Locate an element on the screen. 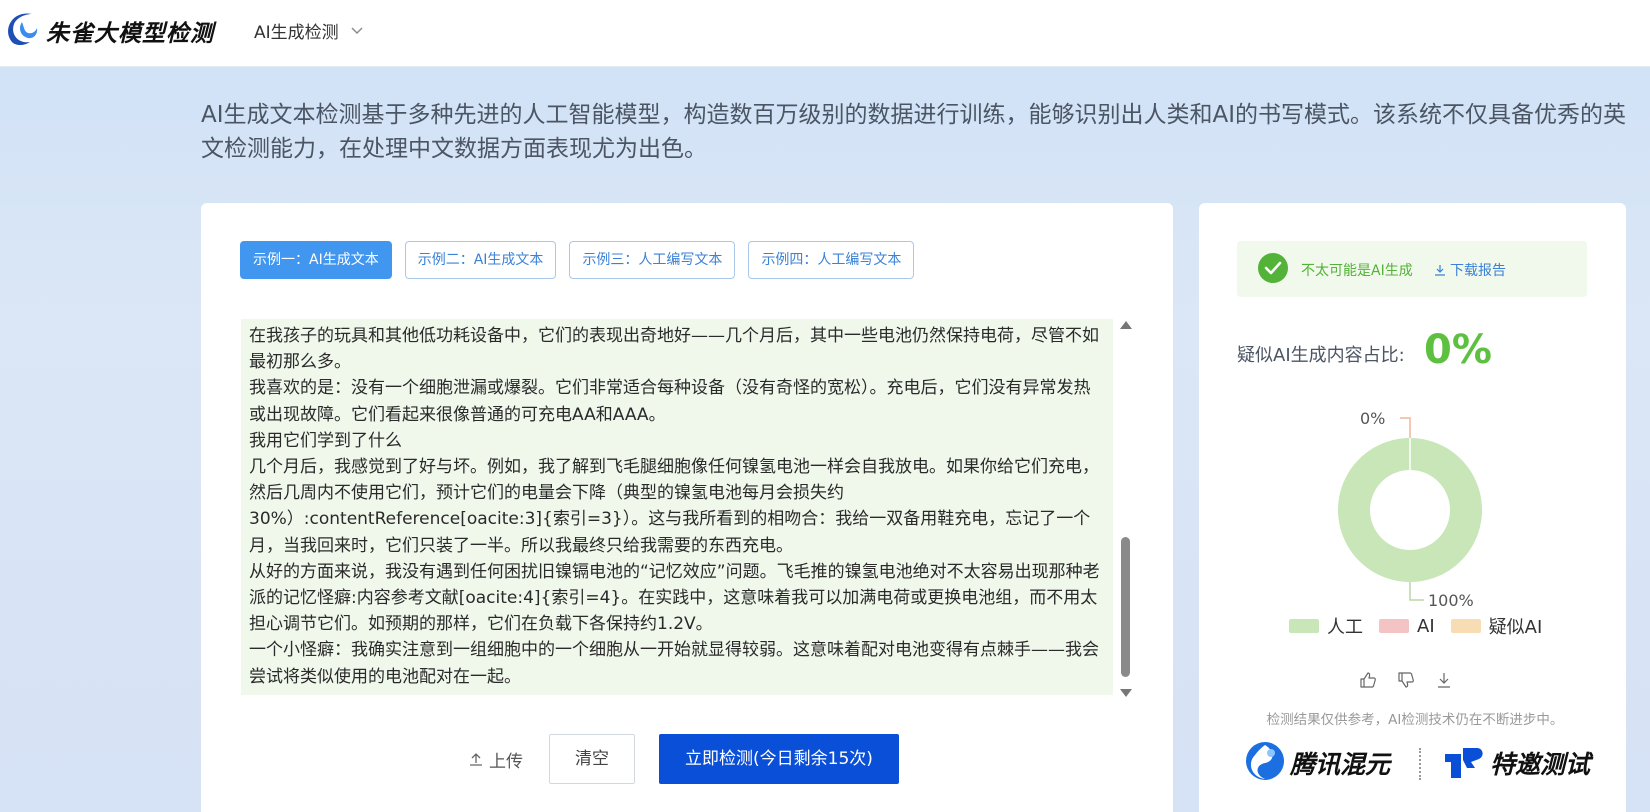 The height and width of the screenshot is (812, 1650). disclaimer-text: 检测结果仅供参考，AI检测技术仍在不断进步中。 is located at coordinates (1415, 720).